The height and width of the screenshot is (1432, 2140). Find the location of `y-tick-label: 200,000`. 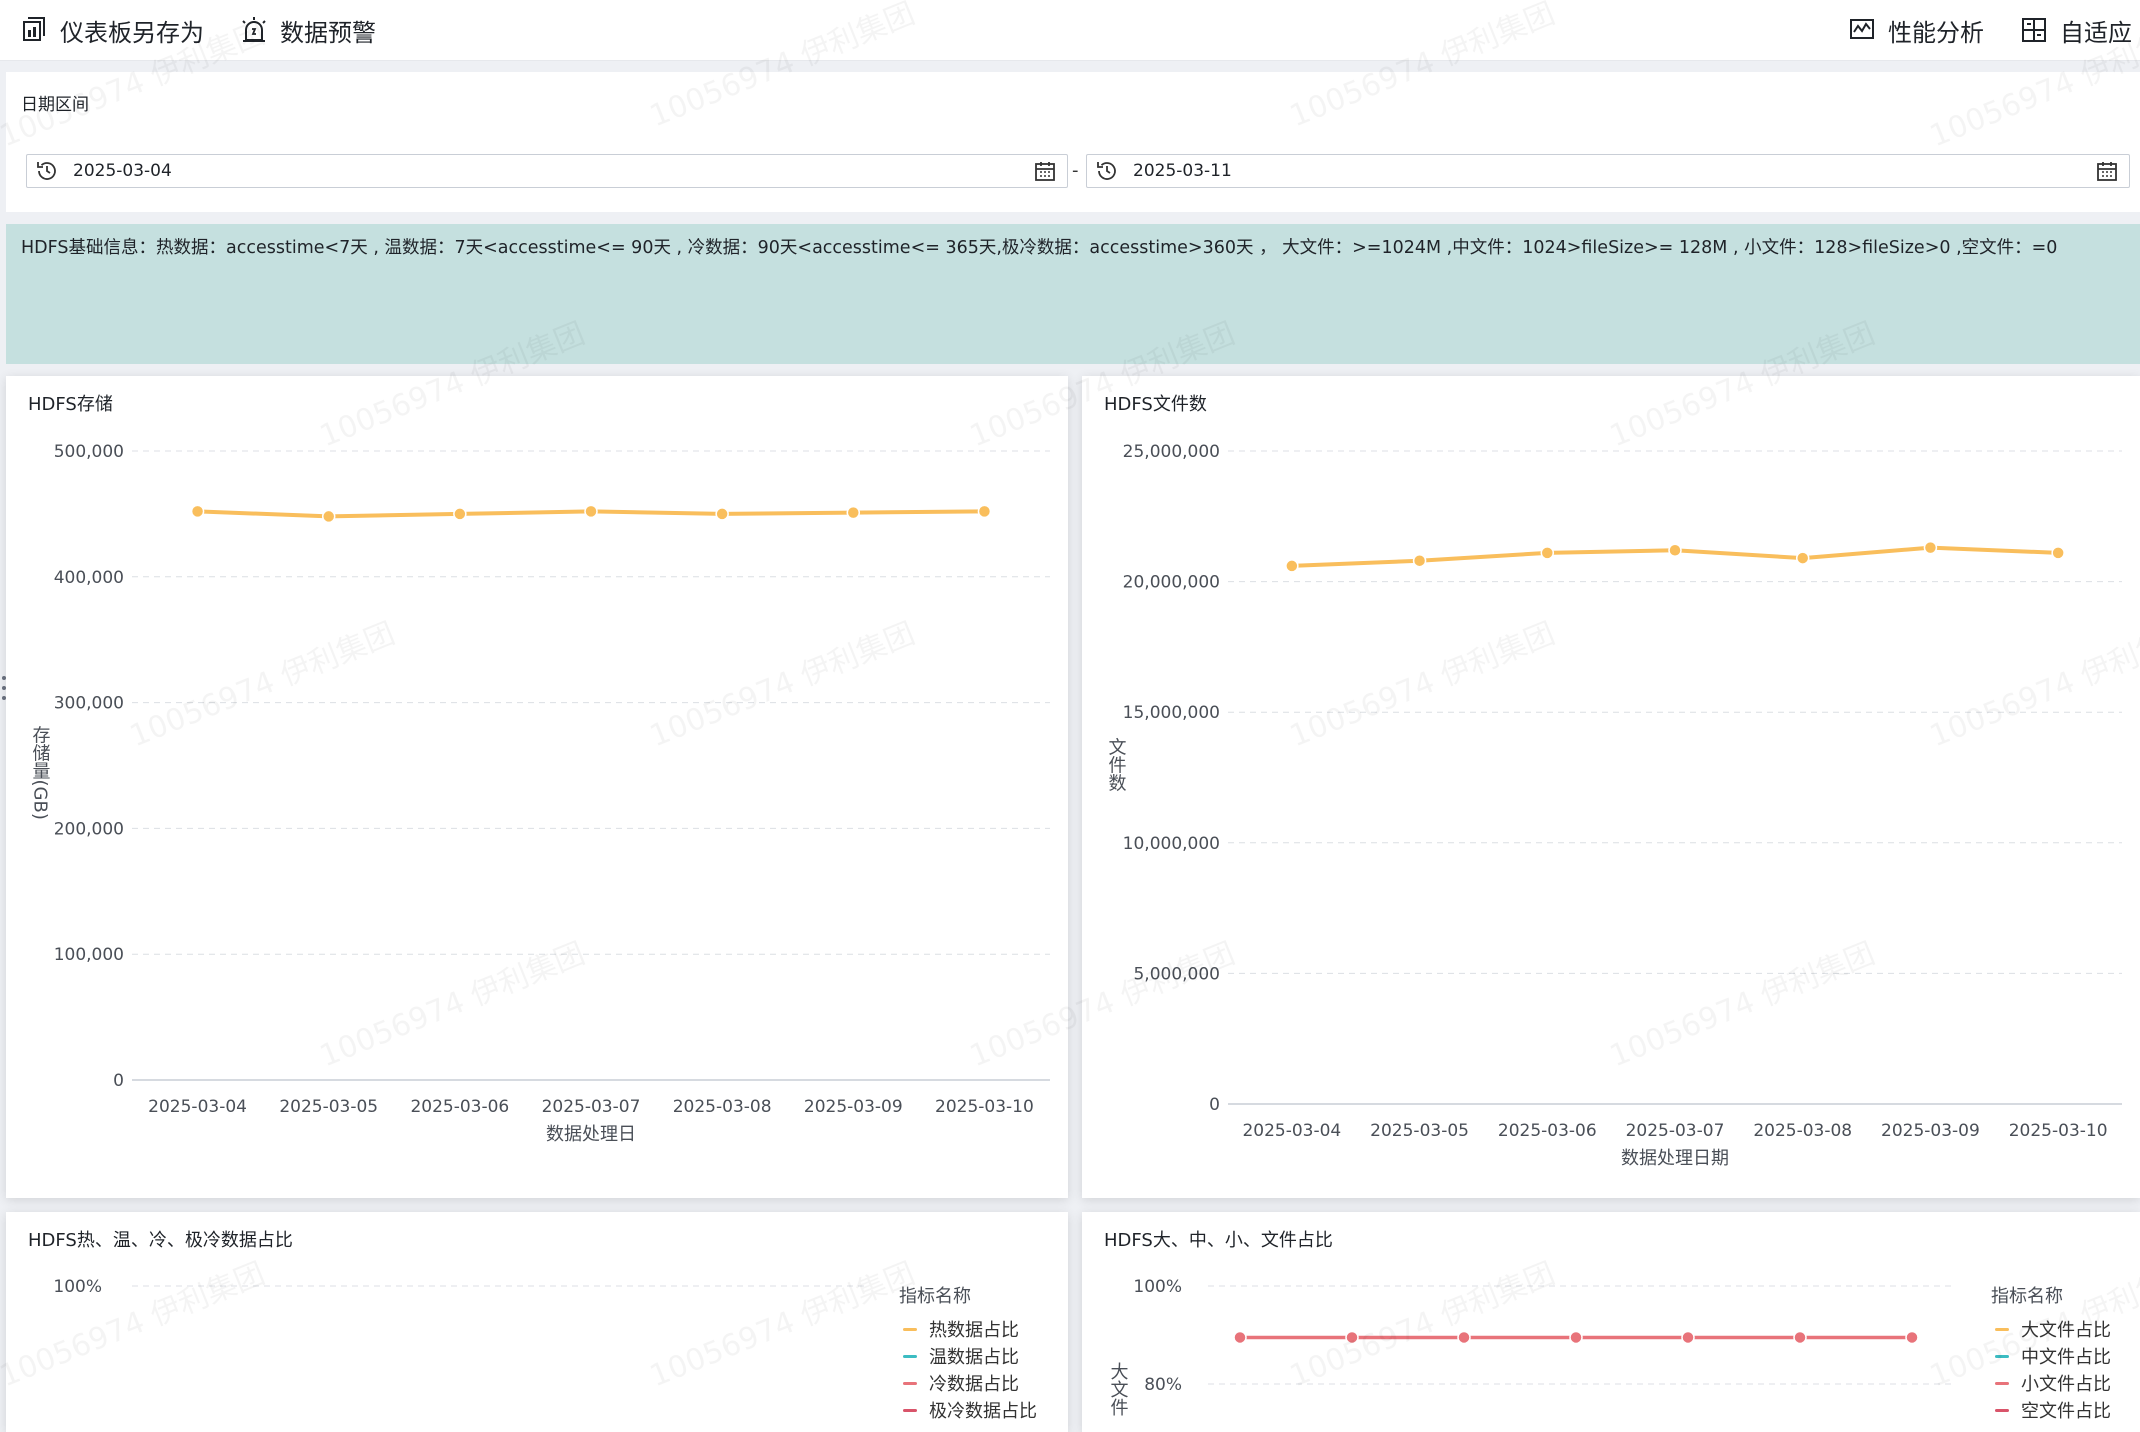

y-tick-label: 200,000 is located at coordinates (89, 829).